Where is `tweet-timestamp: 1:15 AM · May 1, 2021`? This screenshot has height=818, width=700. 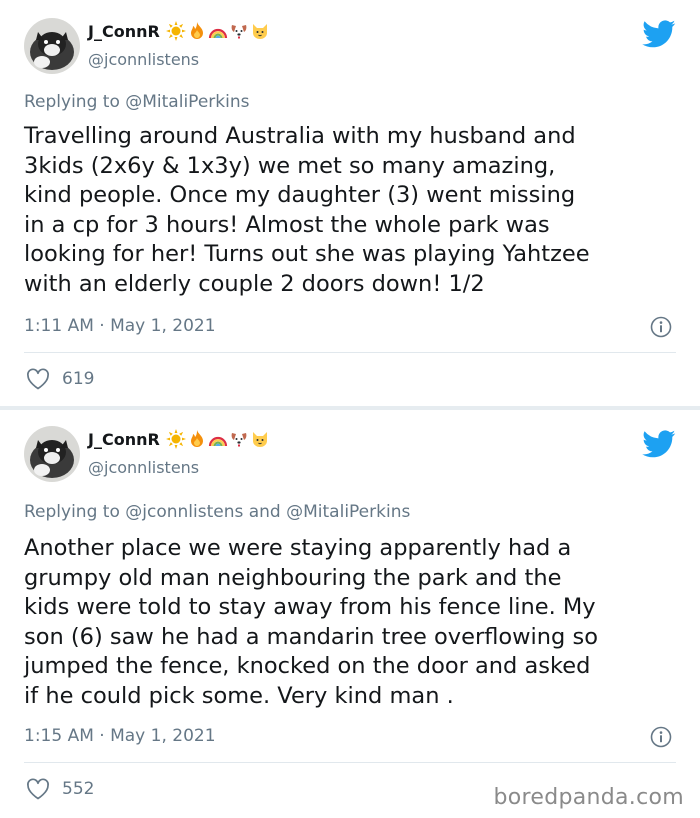 tweet-timestamp: 1:15 AM · May 1, 2021 is located at coordinates (120, 736).